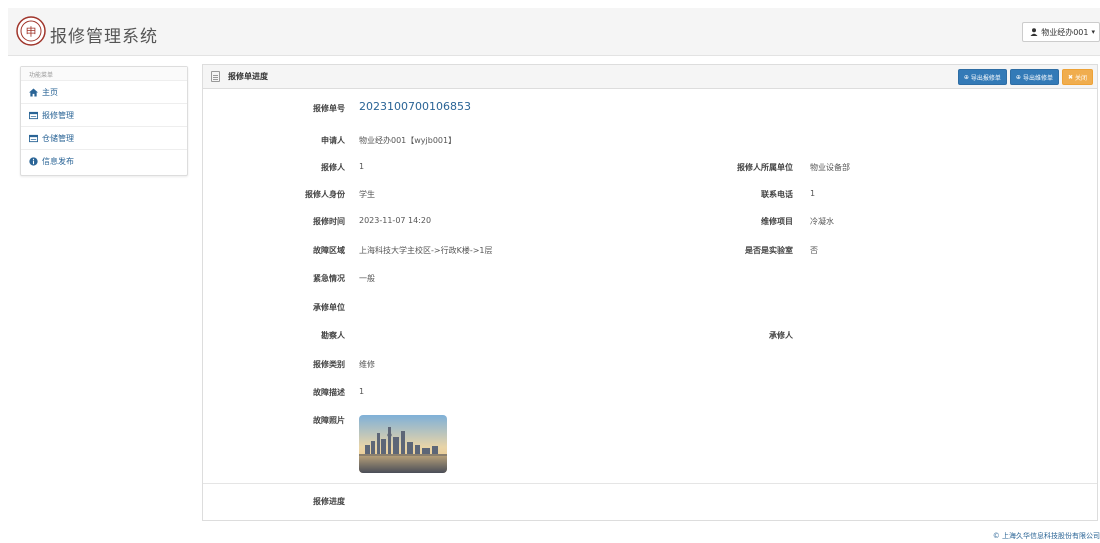 Image resolution: width=1100 pixels, height=543 pixels. I want to click on contractor-label: 承修单位, so click(329, 307).